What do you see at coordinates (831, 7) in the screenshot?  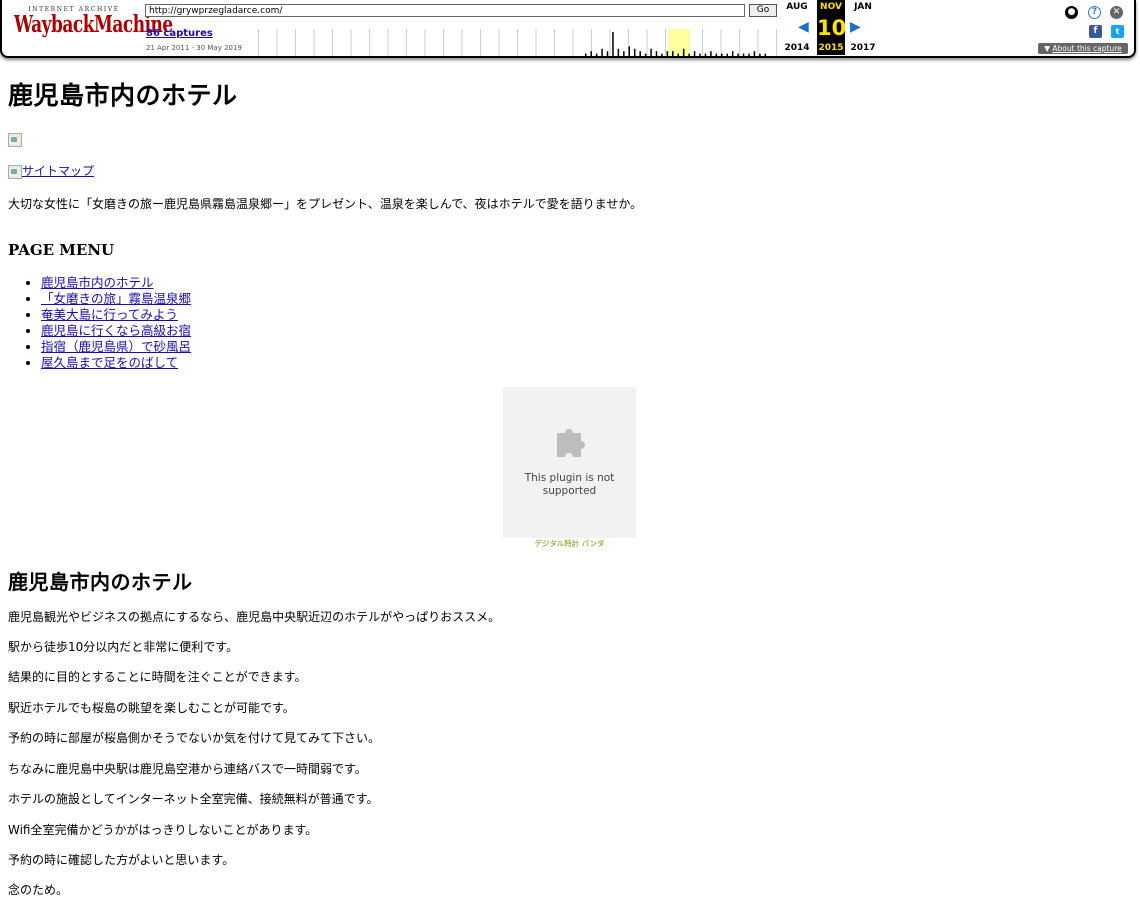 I see `current-month-label: NOV` at bounding box center [831, 7].